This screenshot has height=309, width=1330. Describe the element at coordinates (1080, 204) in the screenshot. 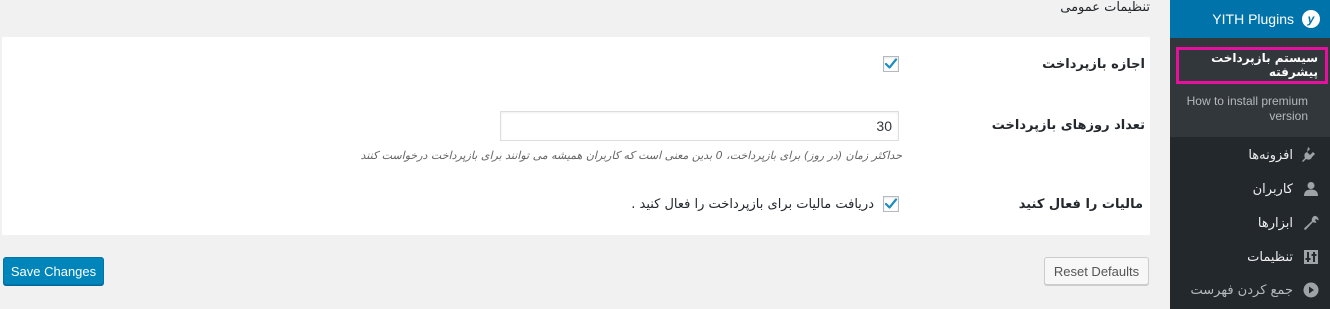

I see `enable-tax-label: مالیات را فعال کنید` at that location.